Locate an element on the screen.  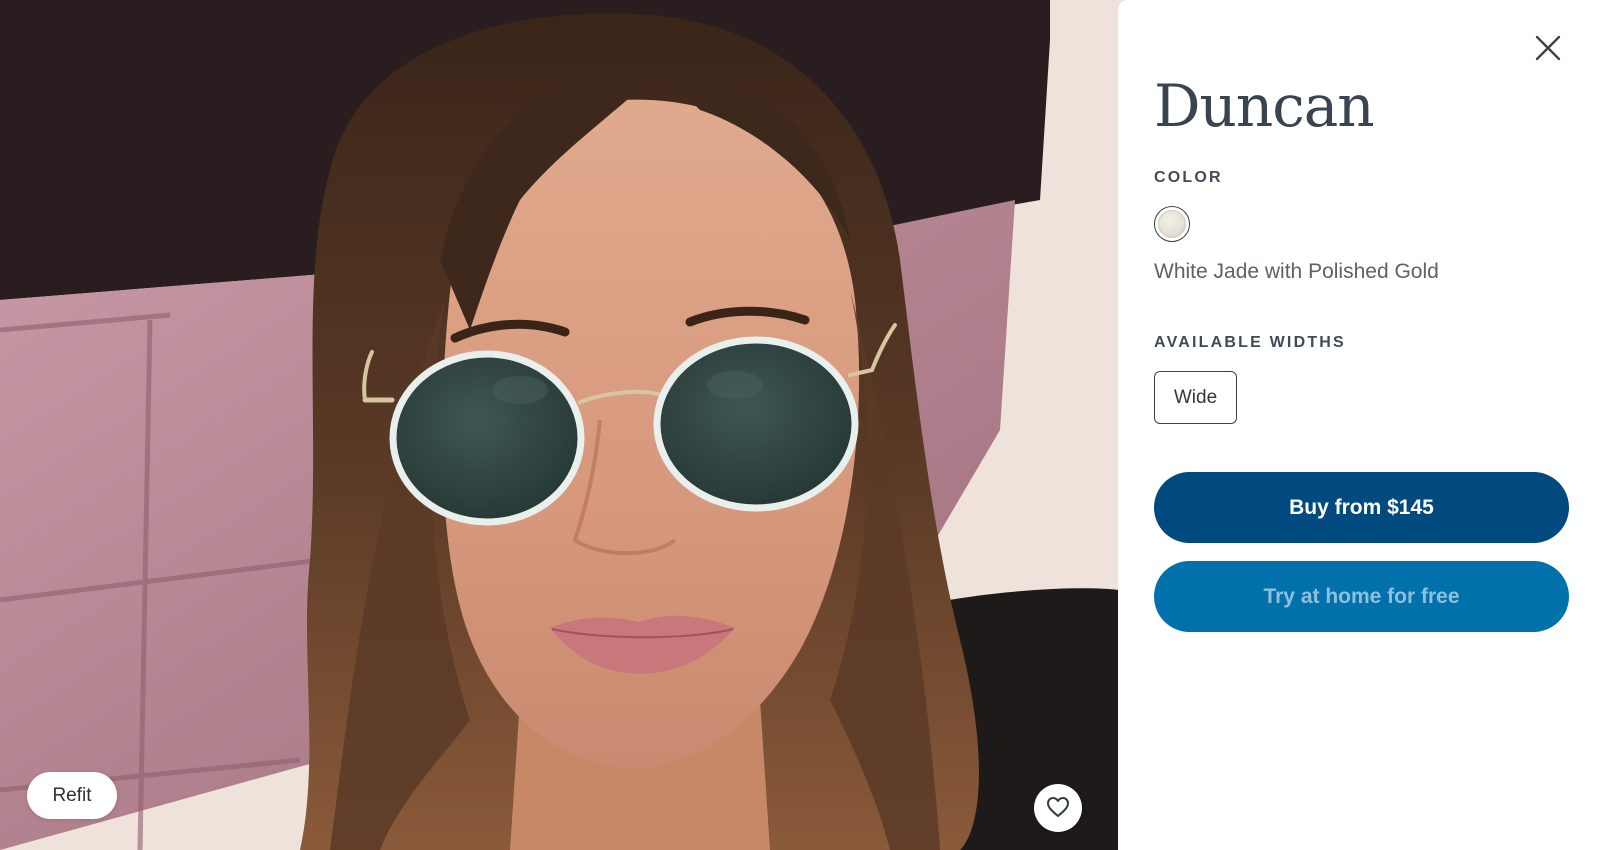
favorite-button is located at coordinates (1058, 808).